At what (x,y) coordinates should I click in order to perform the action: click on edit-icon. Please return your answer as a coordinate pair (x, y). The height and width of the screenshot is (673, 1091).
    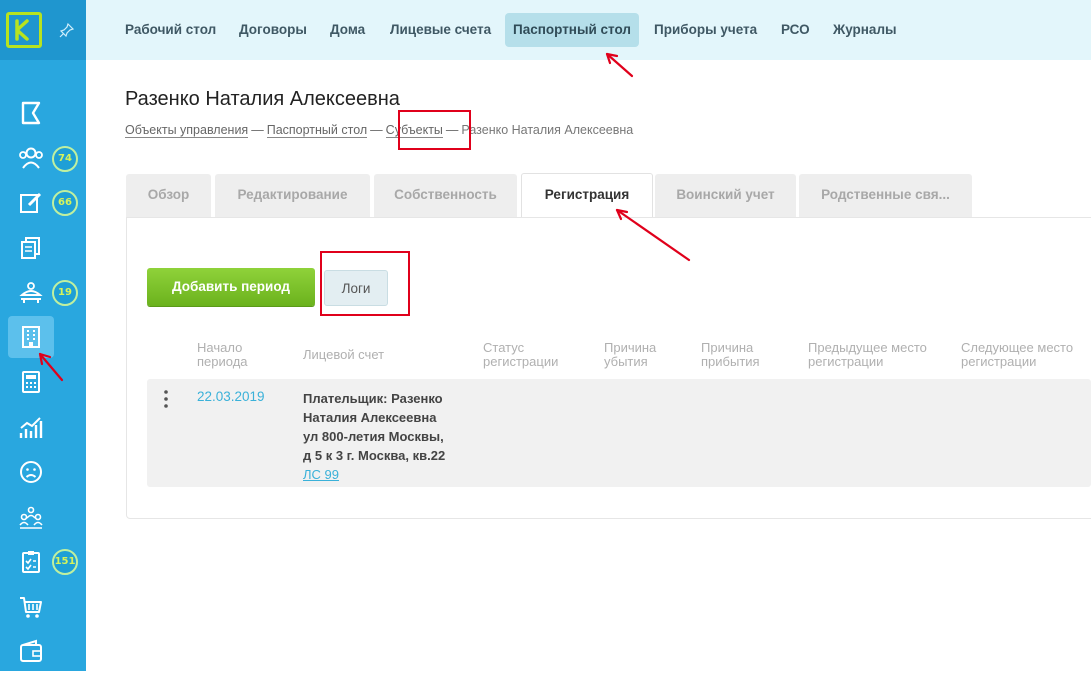
    Looking at the image, I should click on (31, 202).